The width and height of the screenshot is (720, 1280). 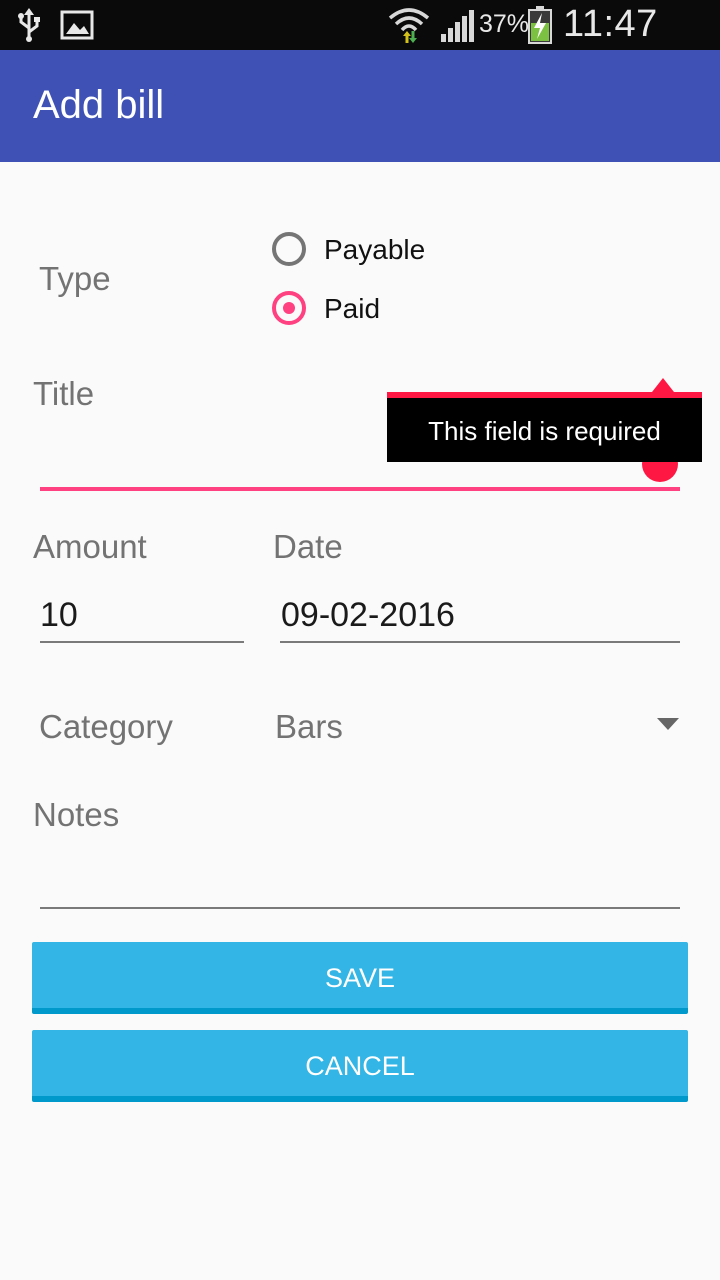 What do you see at coordinates (360, 489) in the screenshot?
I see `title-underline-error` at bounding box center [360, 489].